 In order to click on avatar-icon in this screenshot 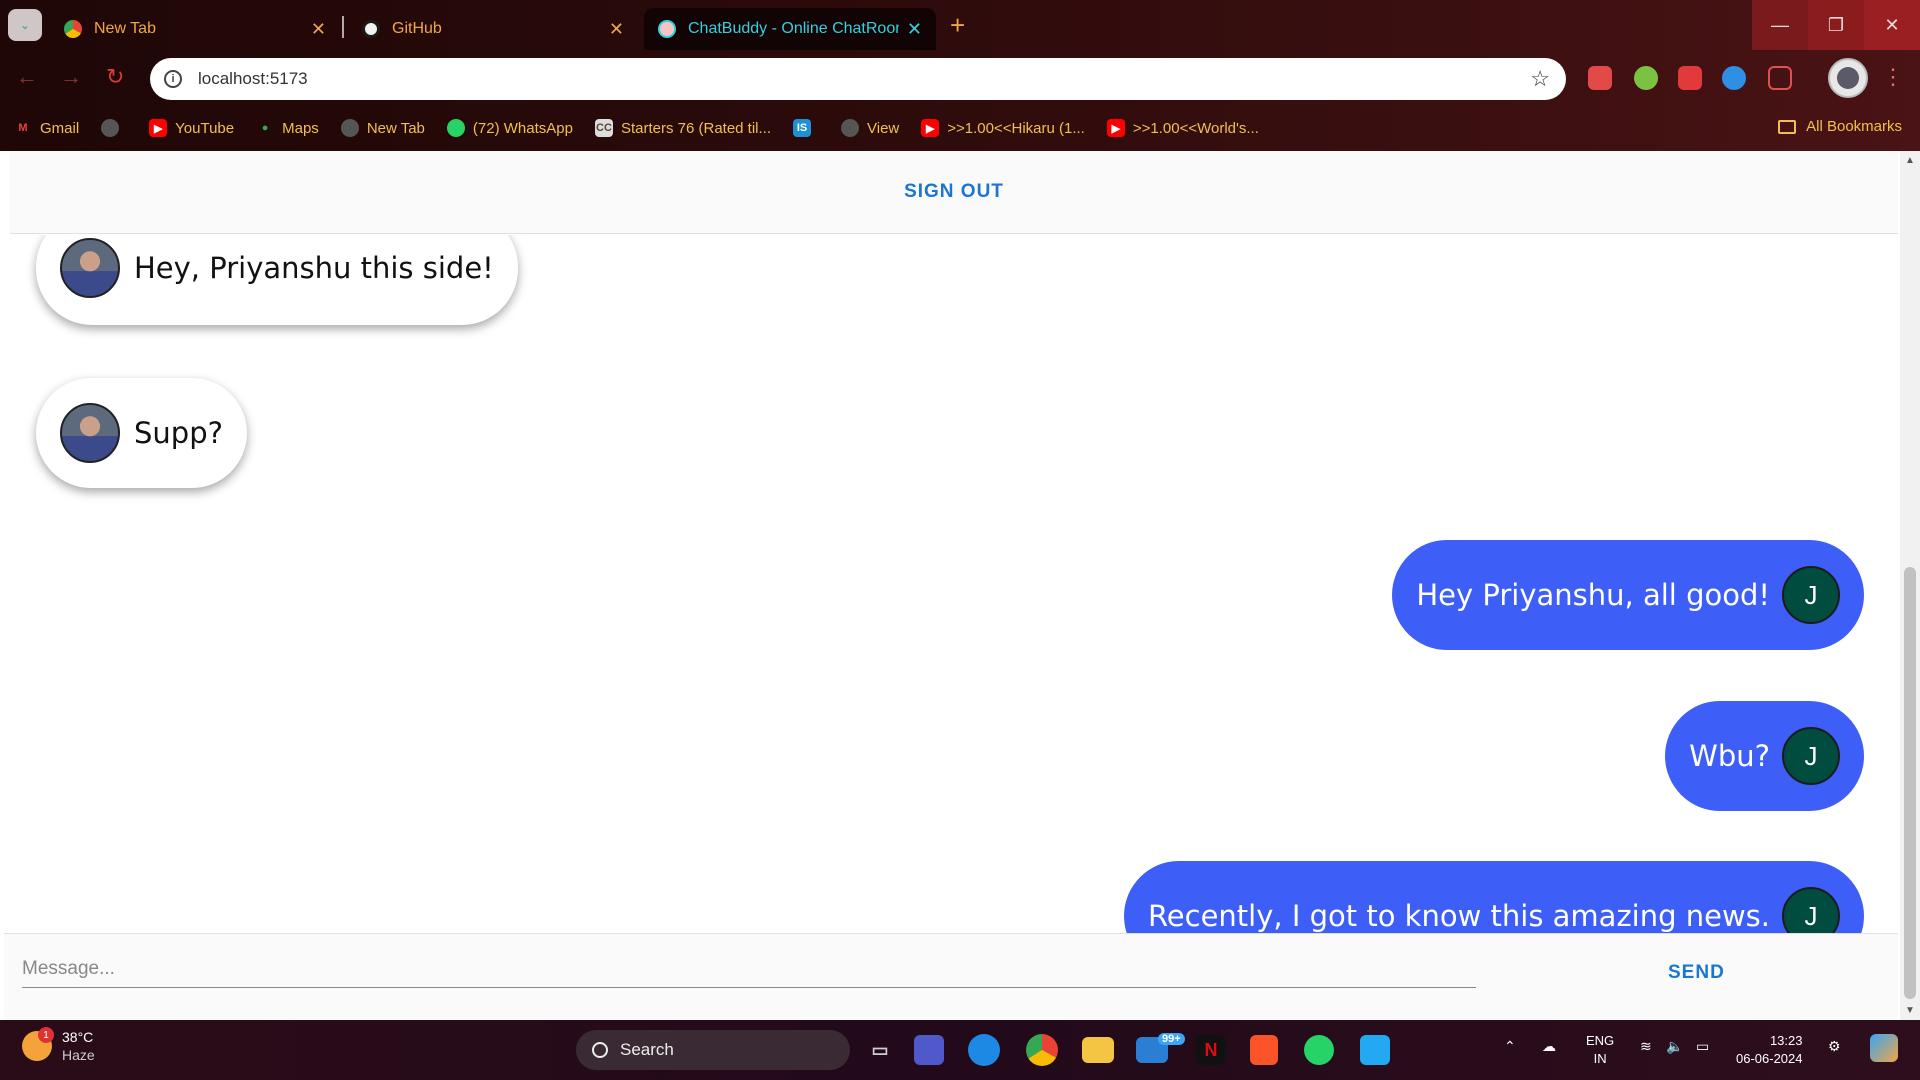, I will do `click(1848, 78)`.